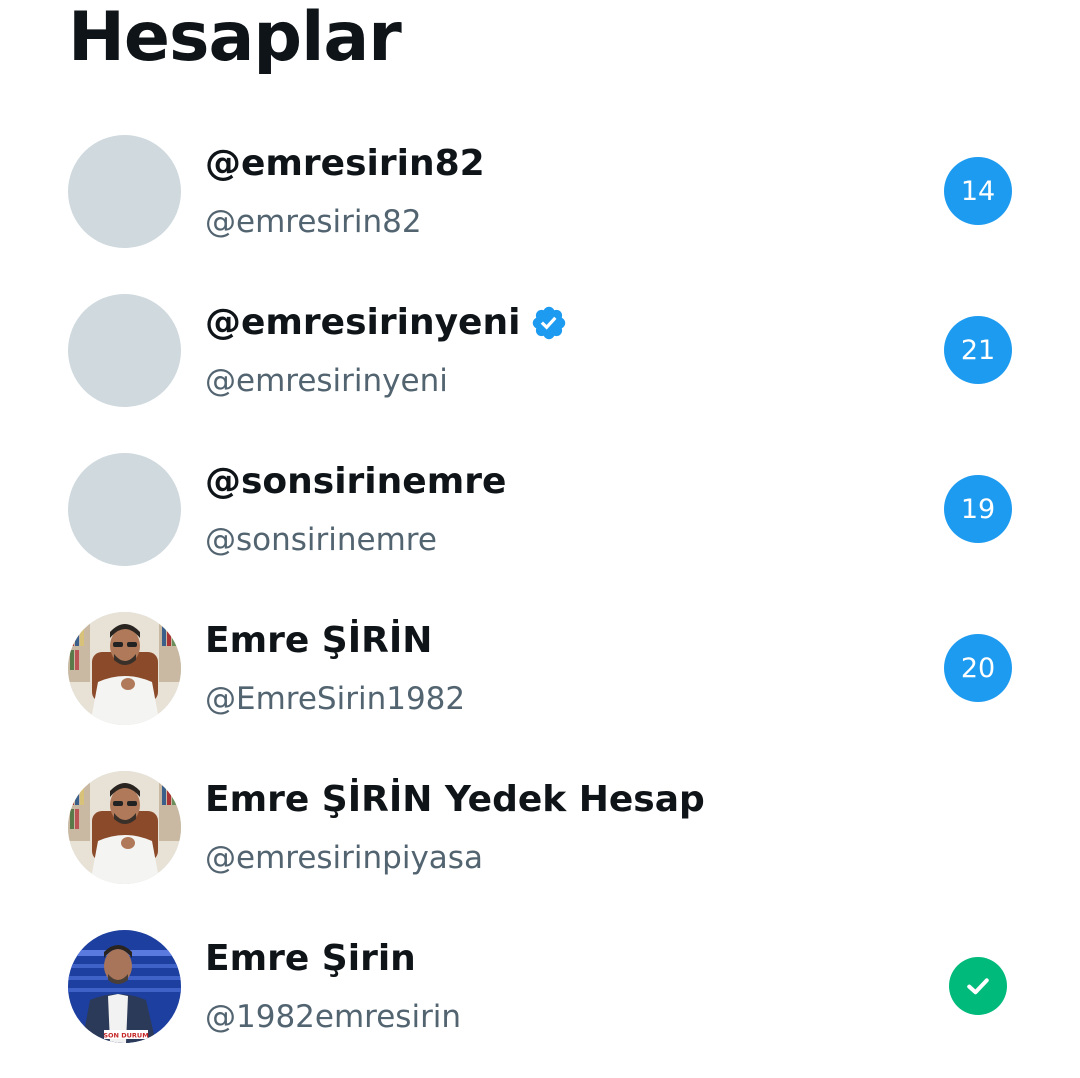 This screenshot has height=1078, width=1080. Describe the element at coordinates (978, 986) in the screenshot. I see `active-account-check-icon` at that location.